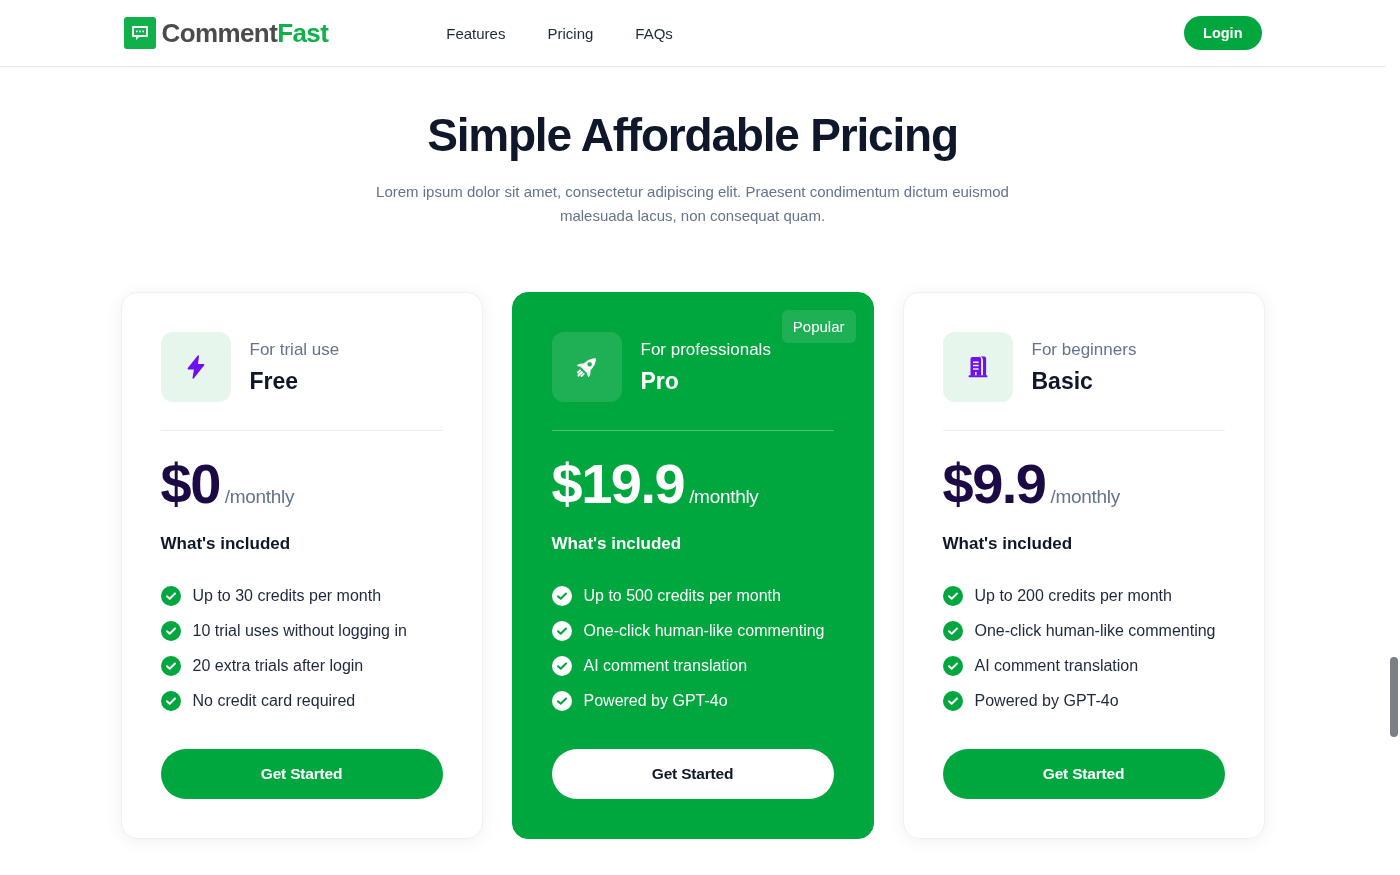 This screenshot has width=1400, height=875. What do you see at coordinates (705, 350) in the screenshot?
I see `plan-tagline: For professionals` at bounding box center [705, 350].